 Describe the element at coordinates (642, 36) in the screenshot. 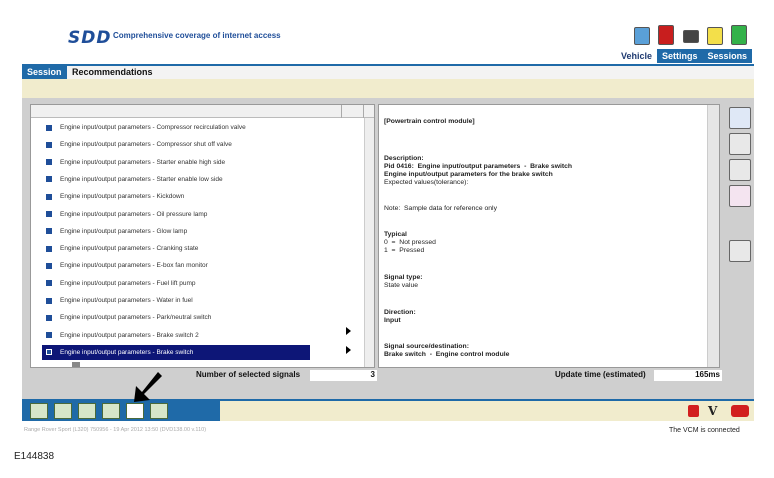

I see `vehicle-icon` at that location.